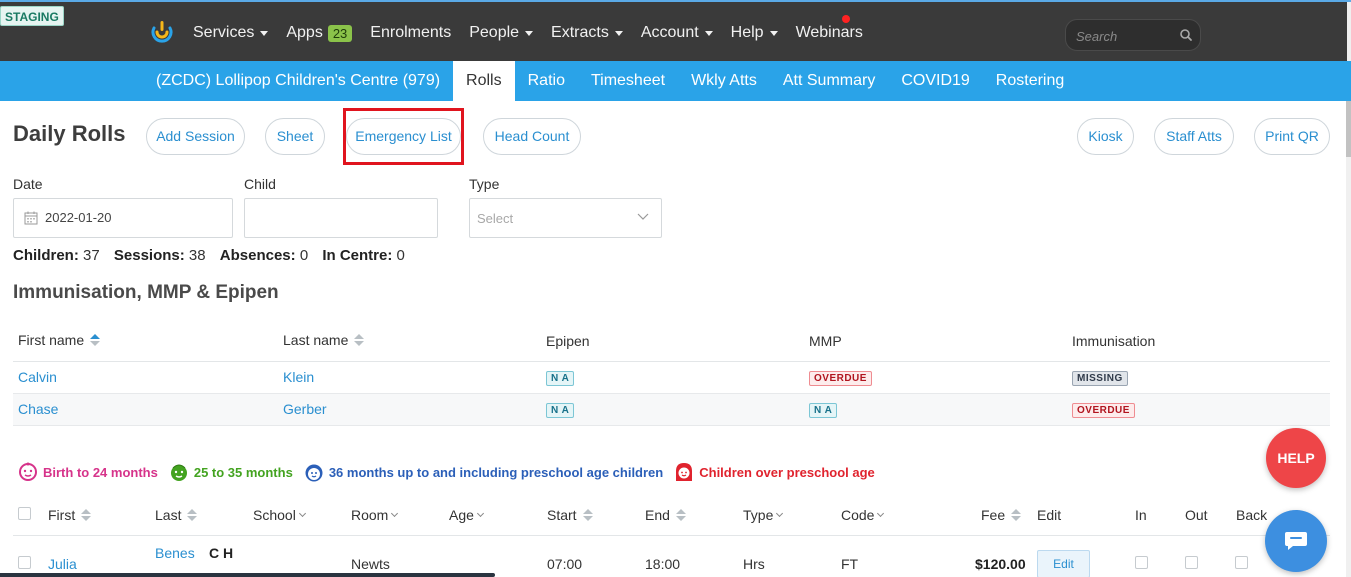 The width and height of the screenshot is (1351, 577). I want to click on chat-icon, so click(1296, 541).